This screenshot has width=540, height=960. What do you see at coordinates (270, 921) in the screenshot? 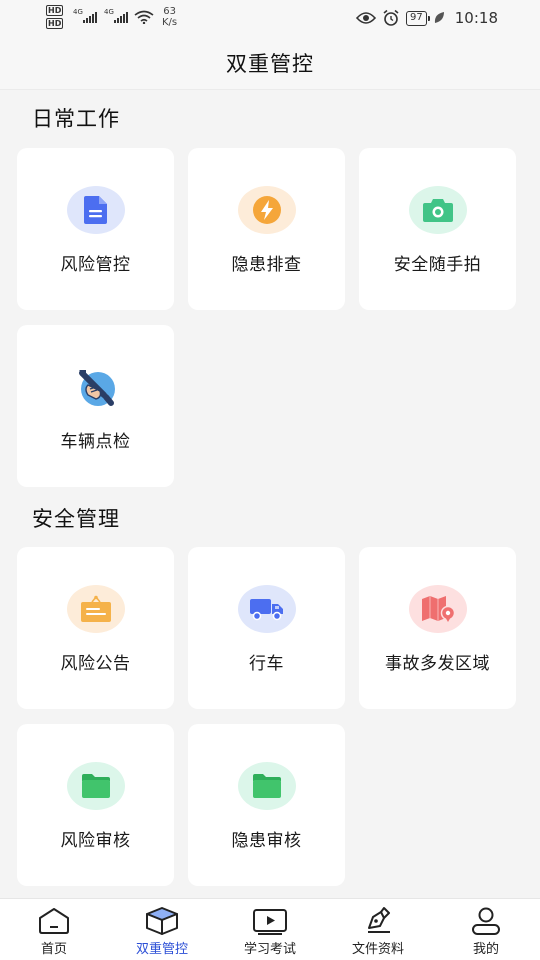
I see `video-play-icon` at bounding box center [270, 921].